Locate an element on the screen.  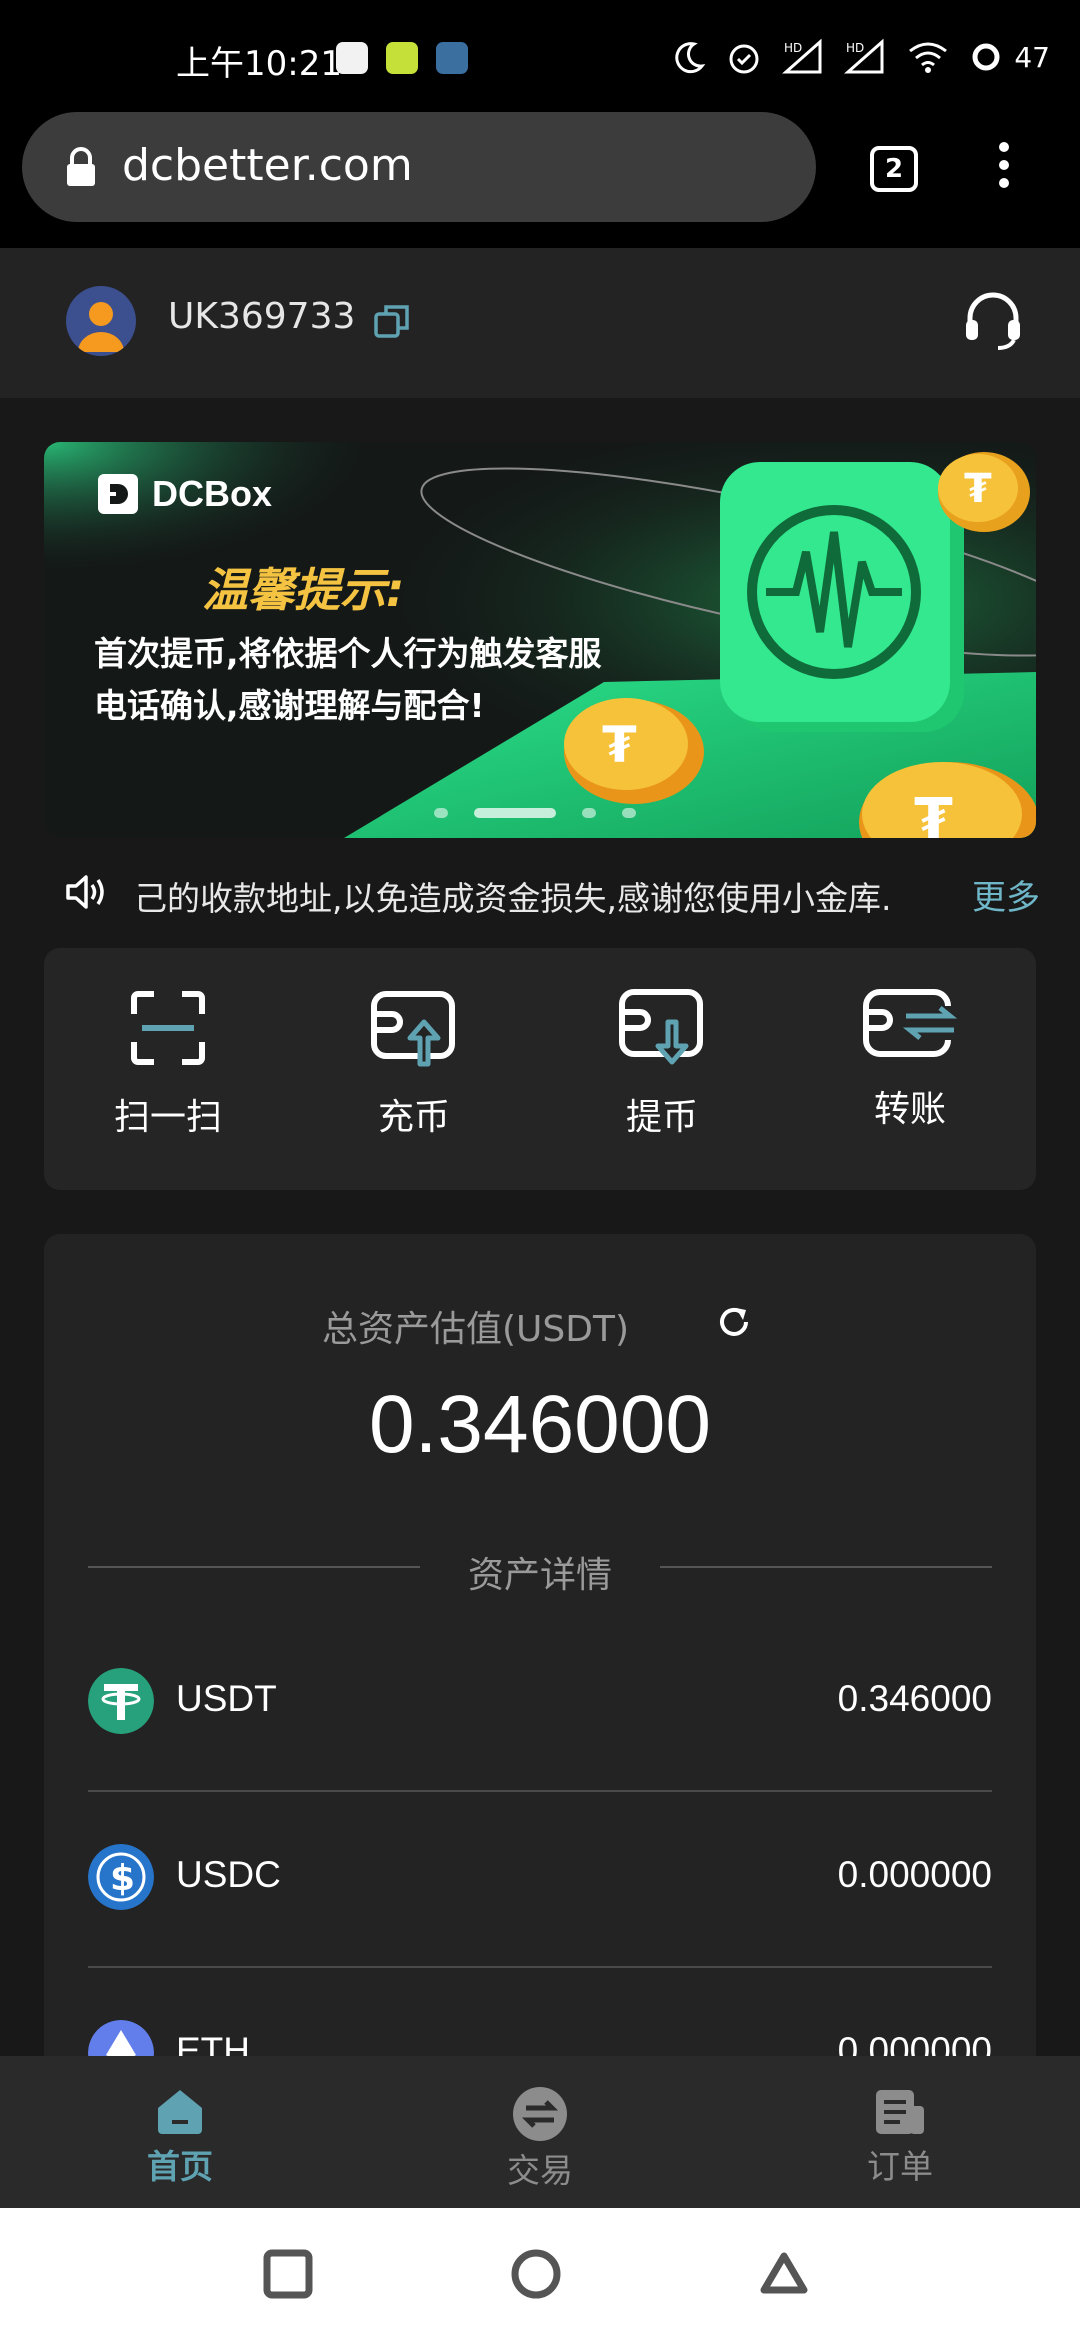
status-bar: 上午10:21 HD HD 47 is located at coordinates (540, 55).